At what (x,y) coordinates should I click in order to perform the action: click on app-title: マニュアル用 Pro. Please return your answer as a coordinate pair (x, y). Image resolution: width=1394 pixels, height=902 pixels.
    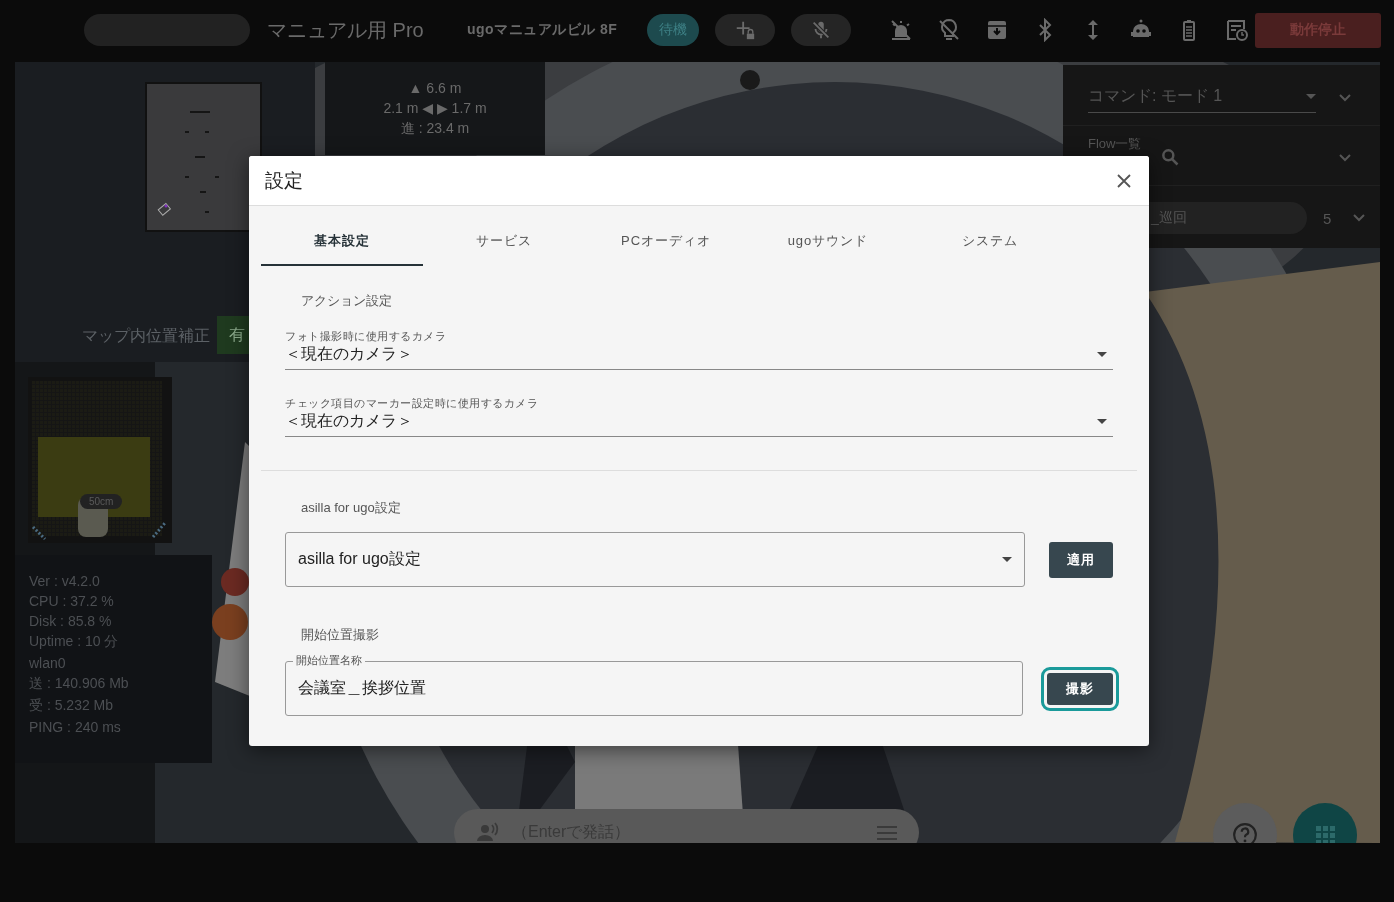
    Looking at the image, I should click on (346, 30).